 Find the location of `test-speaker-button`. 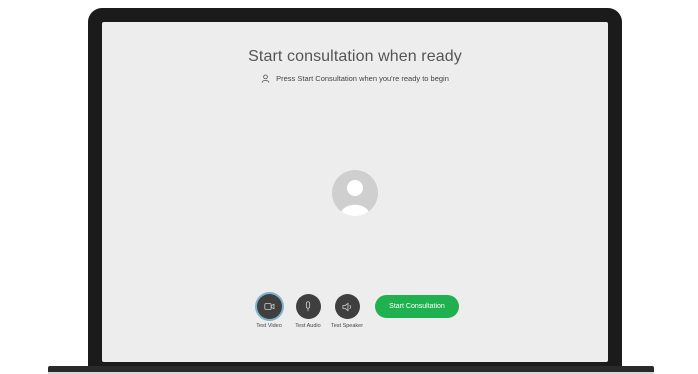

test-speaker-button is located at coordinates (347, 306).